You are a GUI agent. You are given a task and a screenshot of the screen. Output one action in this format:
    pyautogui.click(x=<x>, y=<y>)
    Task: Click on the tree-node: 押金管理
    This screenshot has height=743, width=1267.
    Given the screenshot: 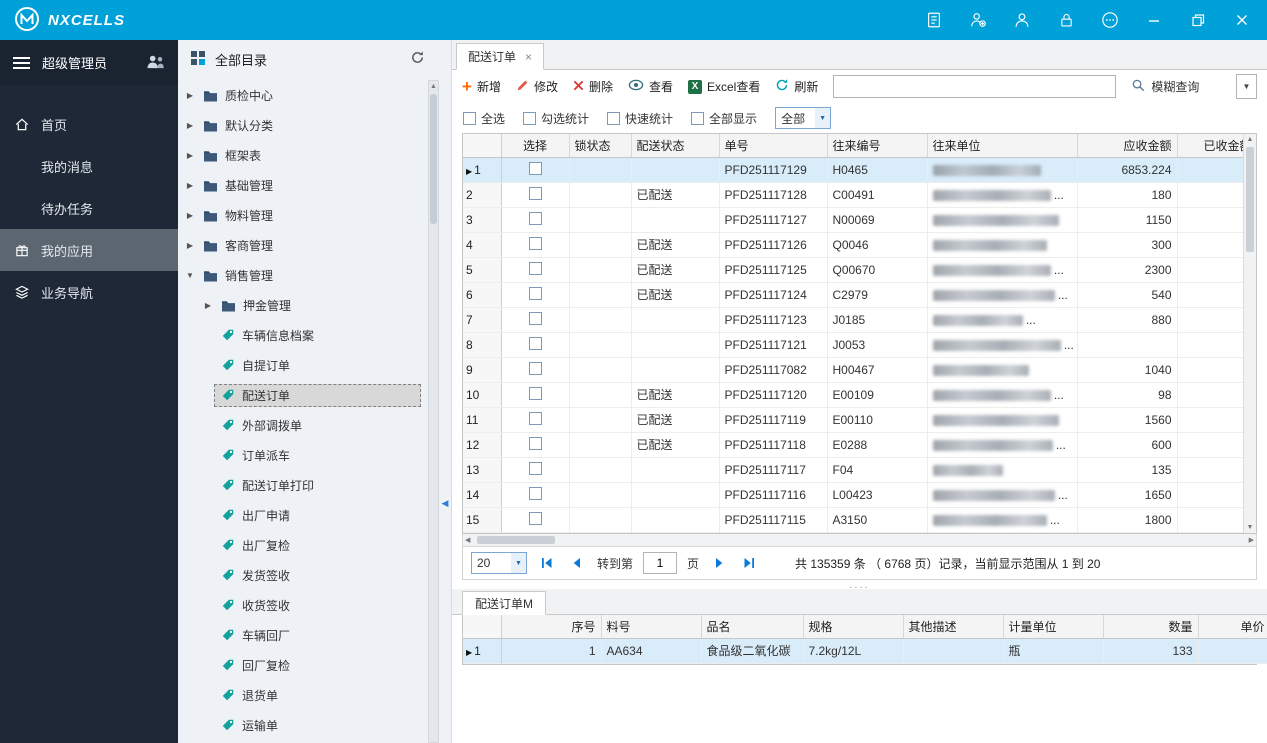 What is the action you would take?
    pyautogui.click(x=256, y=305)
    